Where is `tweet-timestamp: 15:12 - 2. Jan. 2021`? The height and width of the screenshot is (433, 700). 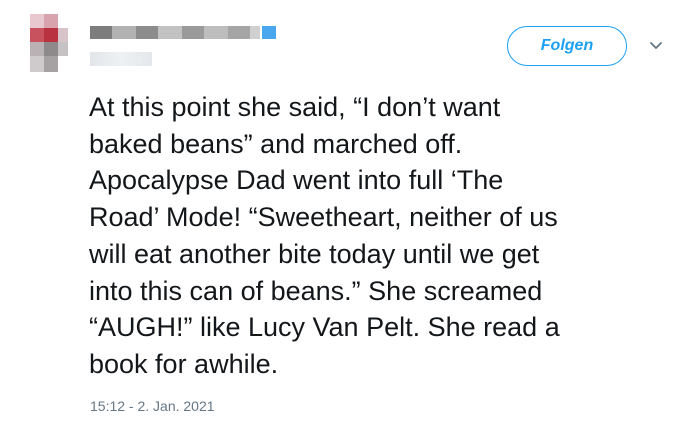
tweet-timestamp: 15:12 - 2. Jan. 2021 is located at coordinates (152, 406).